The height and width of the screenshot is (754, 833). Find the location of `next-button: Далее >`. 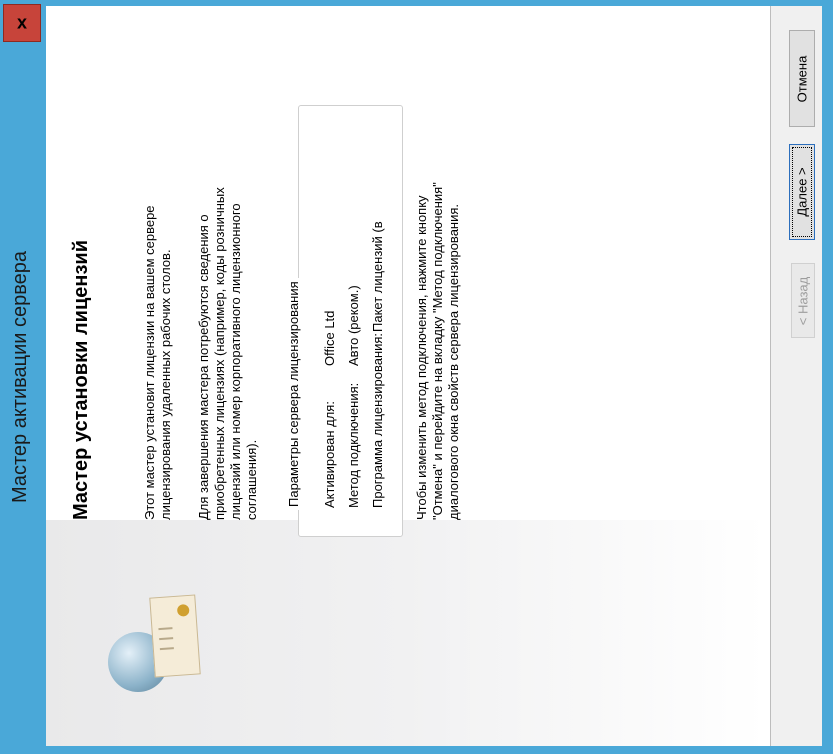

next-button: Далее > is located at coordinates (802, 192).